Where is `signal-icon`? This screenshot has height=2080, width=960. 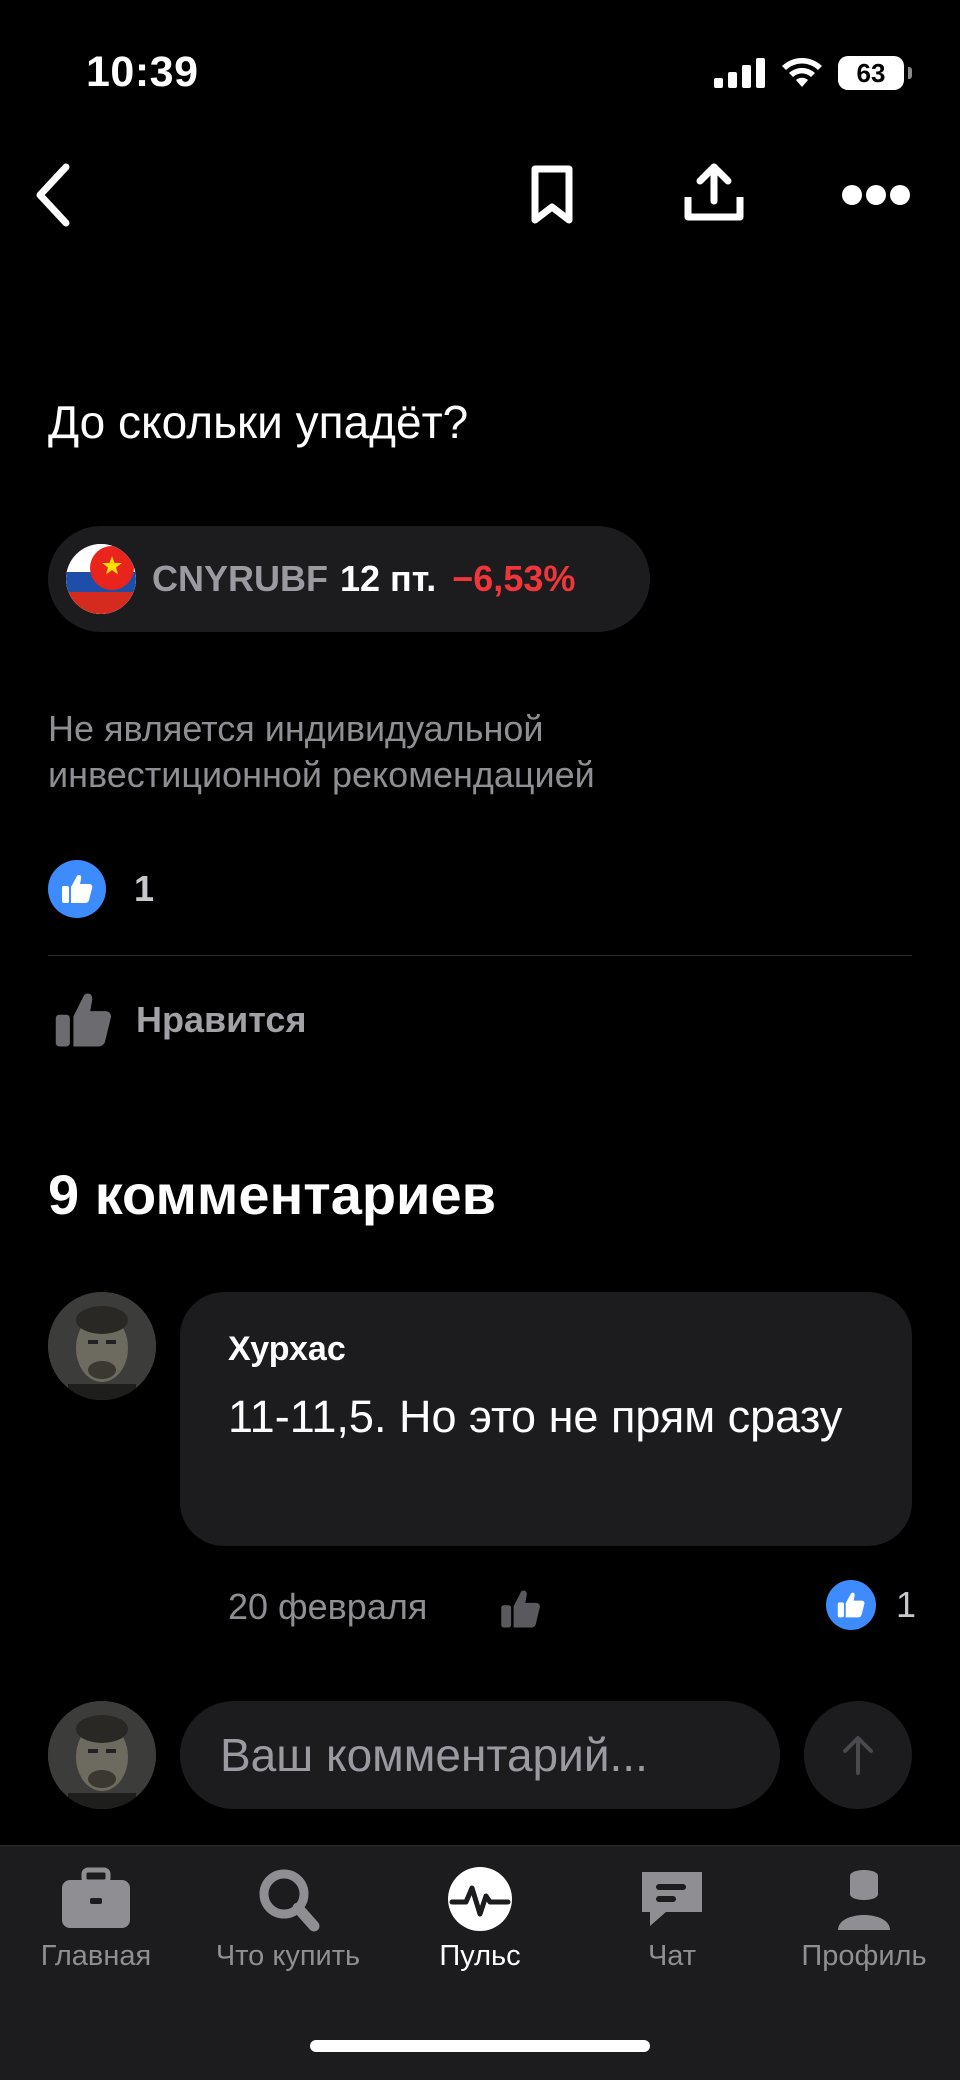
signal-icon is located at coordinates (739, 73).